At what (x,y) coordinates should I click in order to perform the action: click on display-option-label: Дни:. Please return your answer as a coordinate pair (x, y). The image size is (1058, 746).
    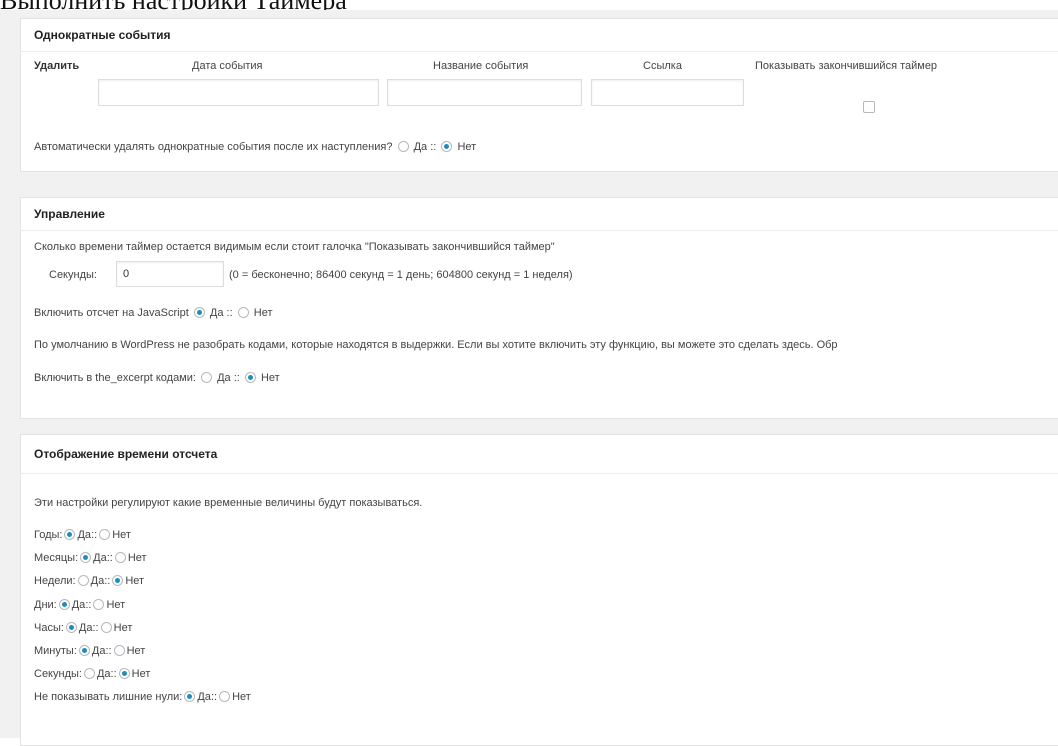
    Looking at the image, I should click on (45, 604).